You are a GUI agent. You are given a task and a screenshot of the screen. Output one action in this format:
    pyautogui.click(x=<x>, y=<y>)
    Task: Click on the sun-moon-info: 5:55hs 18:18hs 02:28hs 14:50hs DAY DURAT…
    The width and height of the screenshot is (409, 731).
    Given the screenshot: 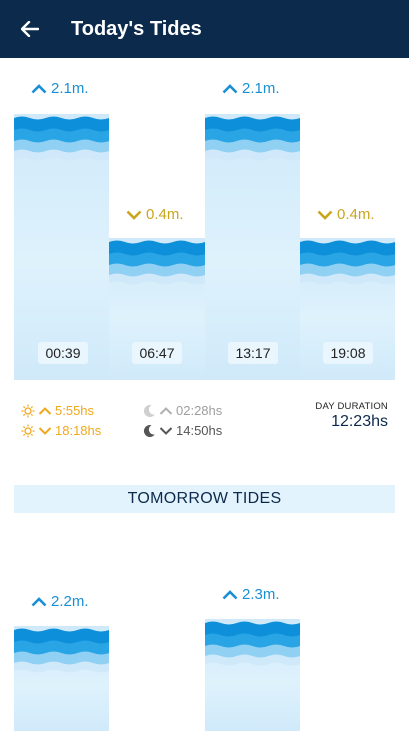 What is the action you would take?
    pyautogui.click(x=204, y=422)
    